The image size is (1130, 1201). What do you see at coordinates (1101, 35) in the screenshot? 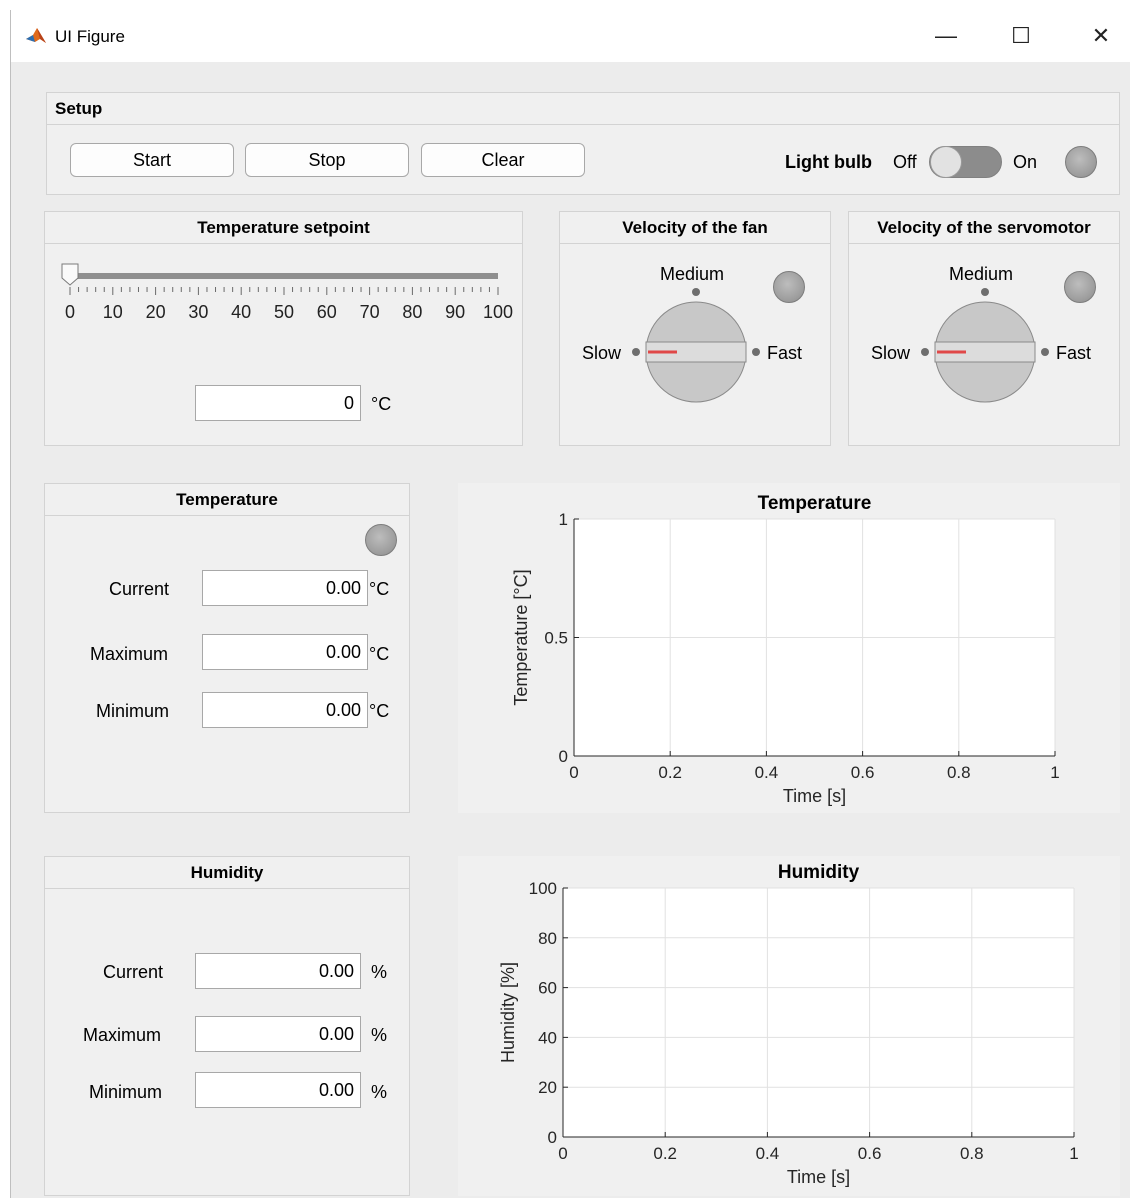
I see `close-icon: ✕` at bounding box center [1101, 35].